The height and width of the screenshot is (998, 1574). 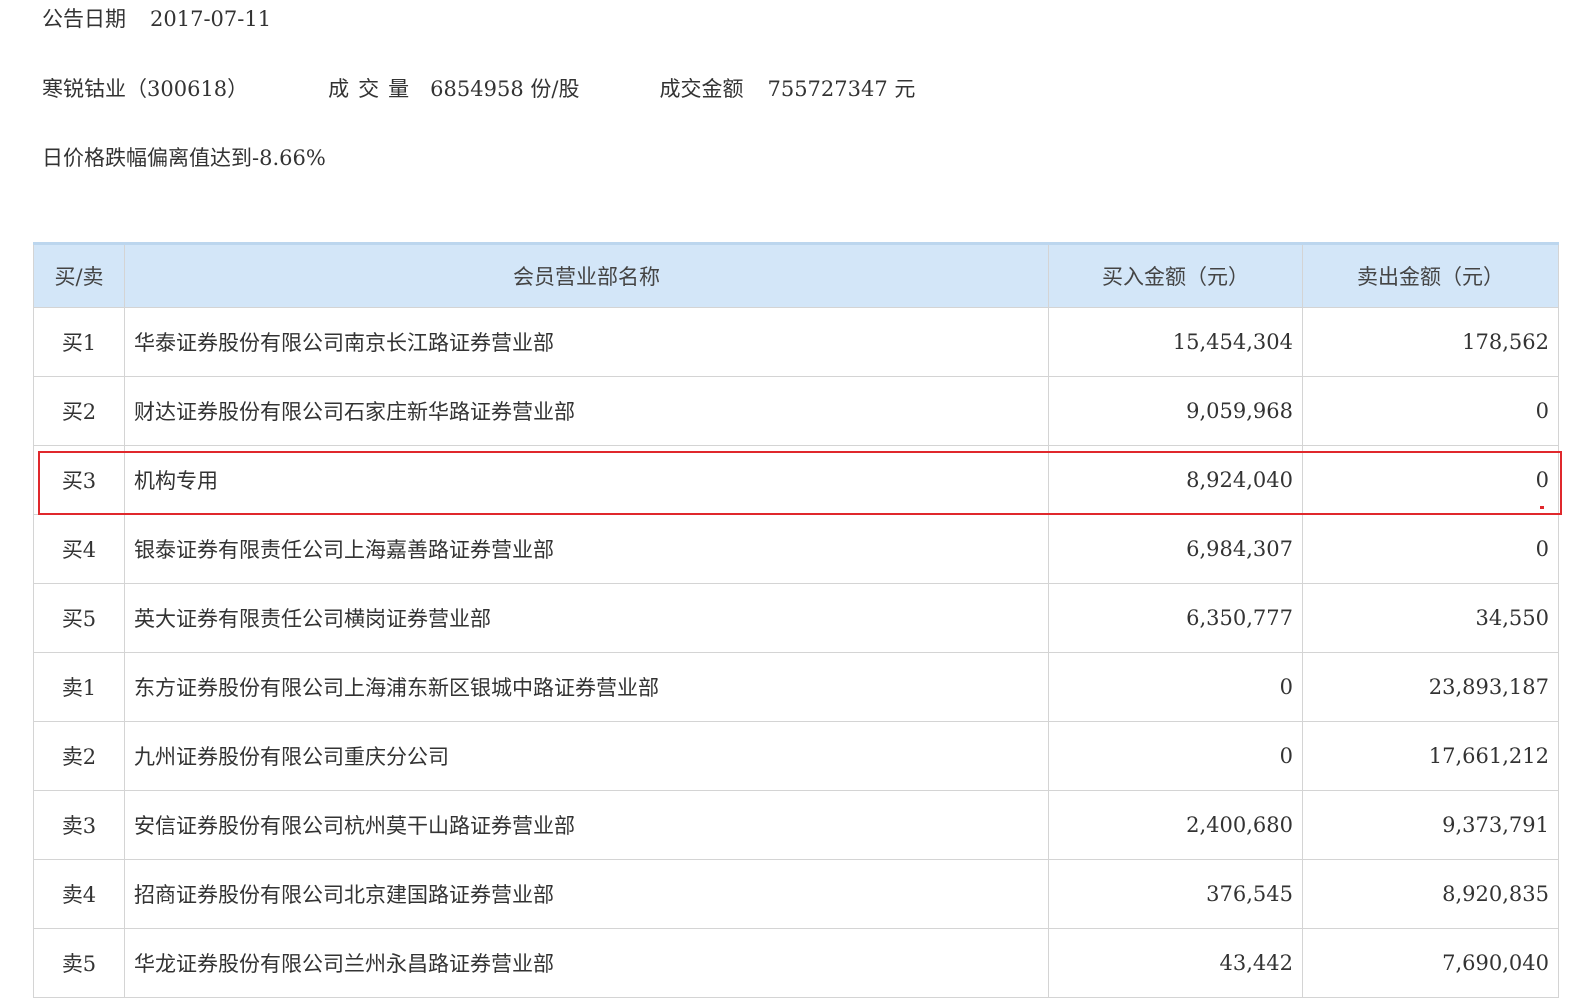 What do you see at coordinates (1542, 507) in the screenshot?
I see `highlight-mark` at bounding box center [1542, 507].